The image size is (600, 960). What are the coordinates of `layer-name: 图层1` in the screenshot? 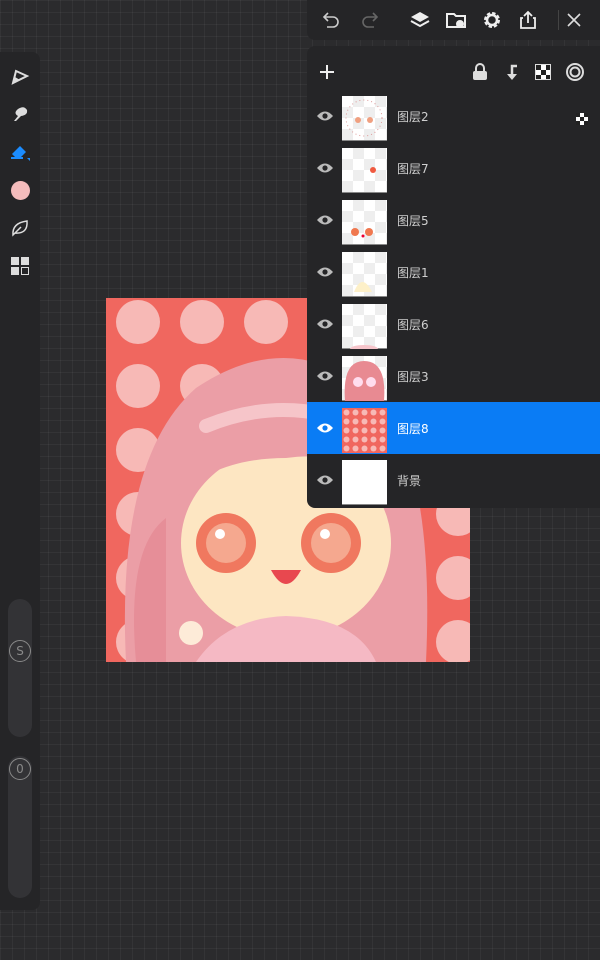 It's located at (413, 273).